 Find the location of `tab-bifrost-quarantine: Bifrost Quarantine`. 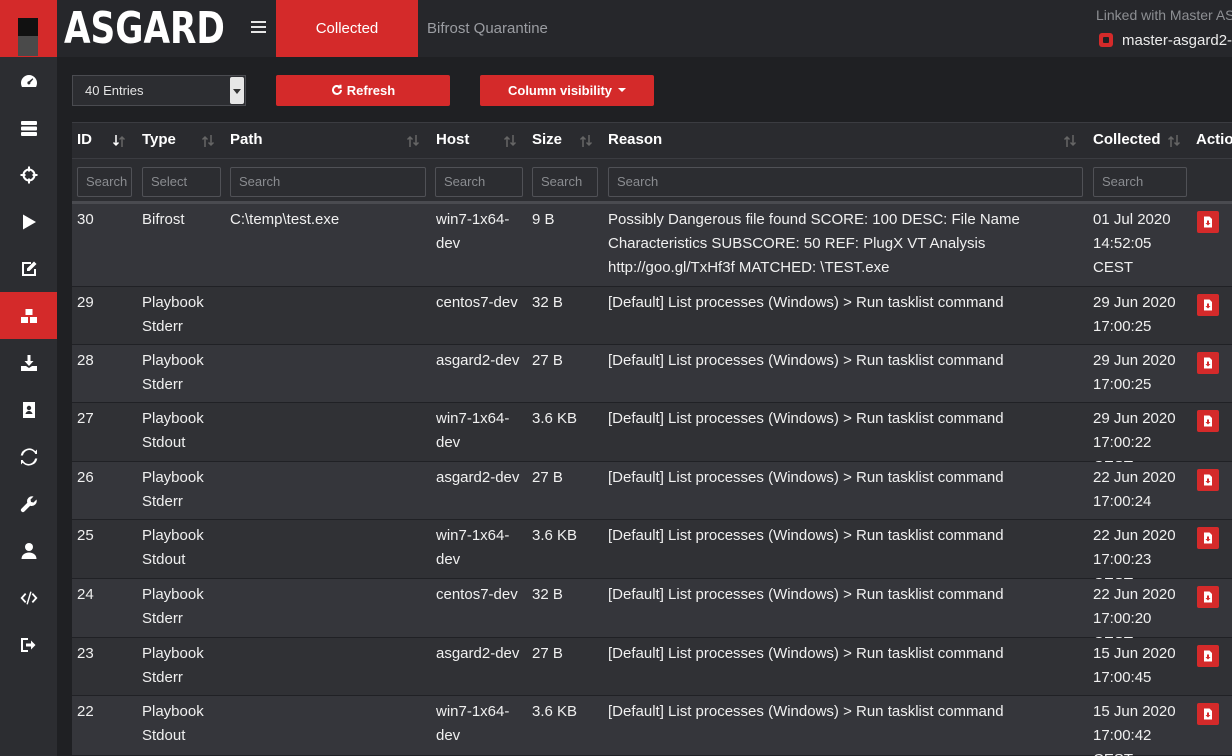

tab-bifrost-quarantine: Bifrost Quarantine is located at coordinates (487, 28).